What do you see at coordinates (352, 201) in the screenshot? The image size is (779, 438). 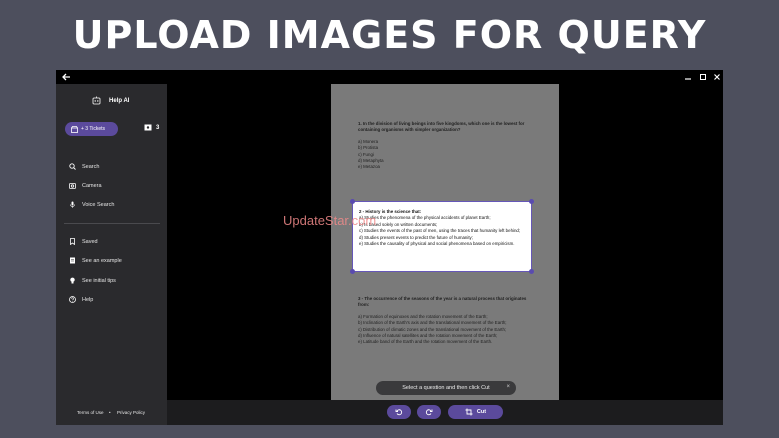 I see `crop-handle-top-left` at bounding box center [352, 201].